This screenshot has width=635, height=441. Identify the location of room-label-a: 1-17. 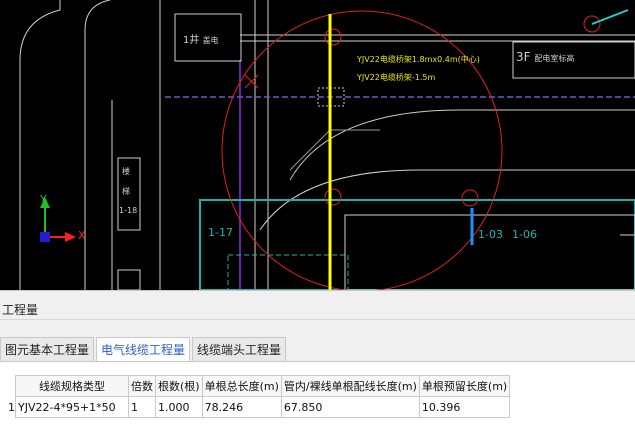
(220, 232).